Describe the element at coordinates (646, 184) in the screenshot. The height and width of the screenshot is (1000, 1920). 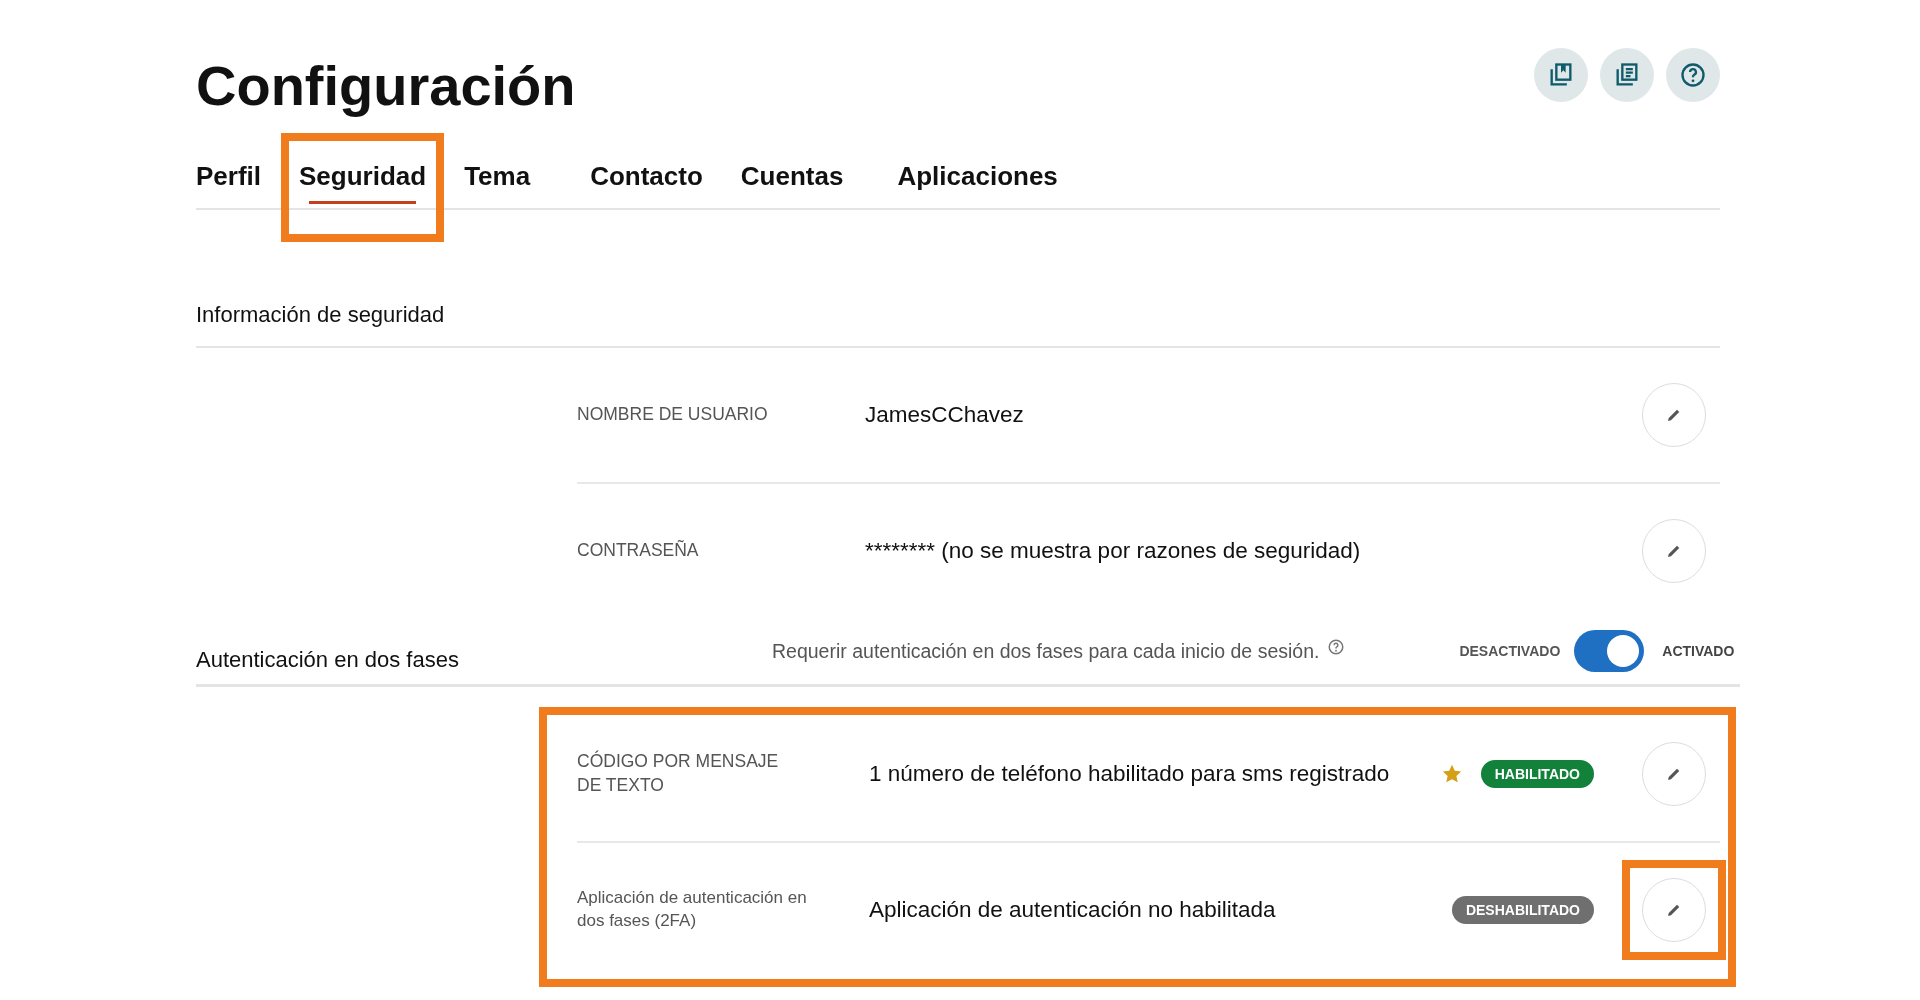
I see `tab: Contacto` at that location.